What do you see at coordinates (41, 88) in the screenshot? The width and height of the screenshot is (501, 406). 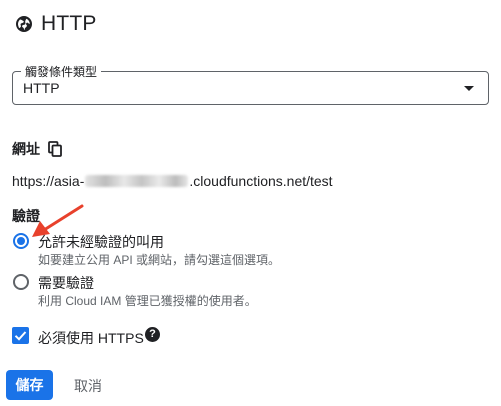 I see `trigger-type-value: HTTP` at bounding box center [41, 88].